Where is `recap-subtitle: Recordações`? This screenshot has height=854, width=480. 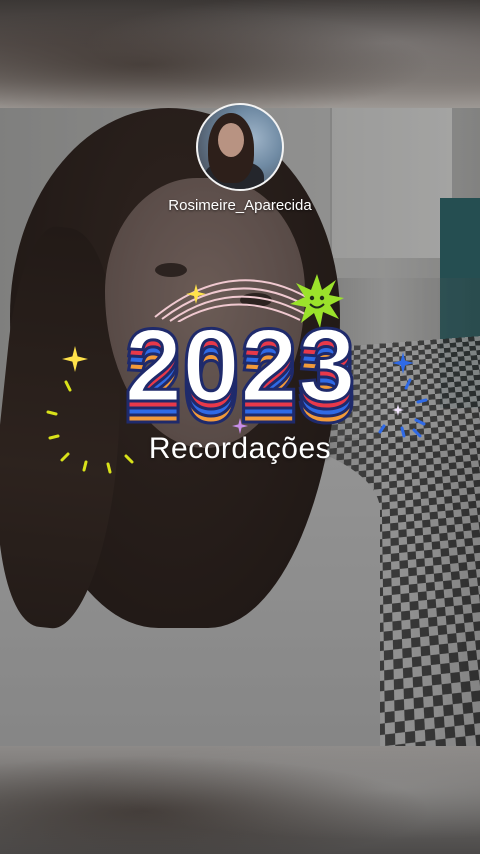 recap-subtitle: Recordações is located at coordinates (240, 448).